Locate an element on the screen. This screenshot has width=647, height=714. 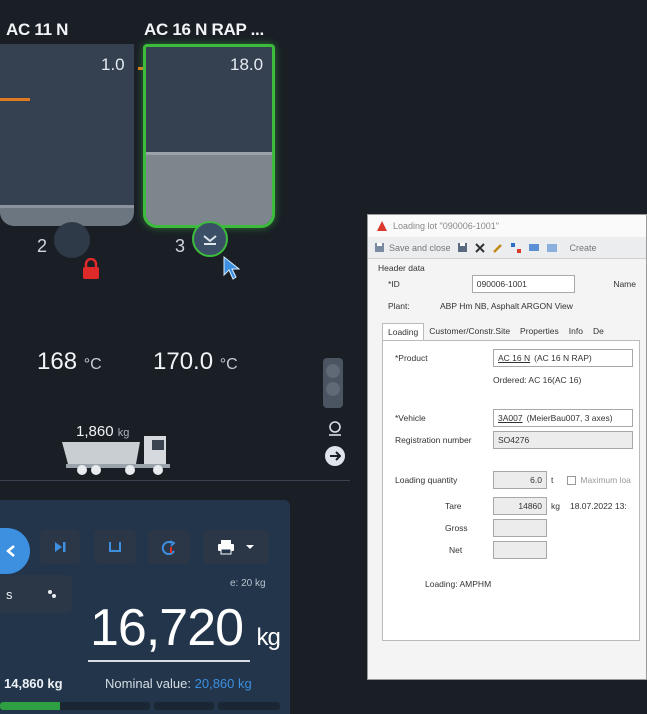
vehicle-name: (MeierBau007, 3 axes) is located at coordinates (569, 418).